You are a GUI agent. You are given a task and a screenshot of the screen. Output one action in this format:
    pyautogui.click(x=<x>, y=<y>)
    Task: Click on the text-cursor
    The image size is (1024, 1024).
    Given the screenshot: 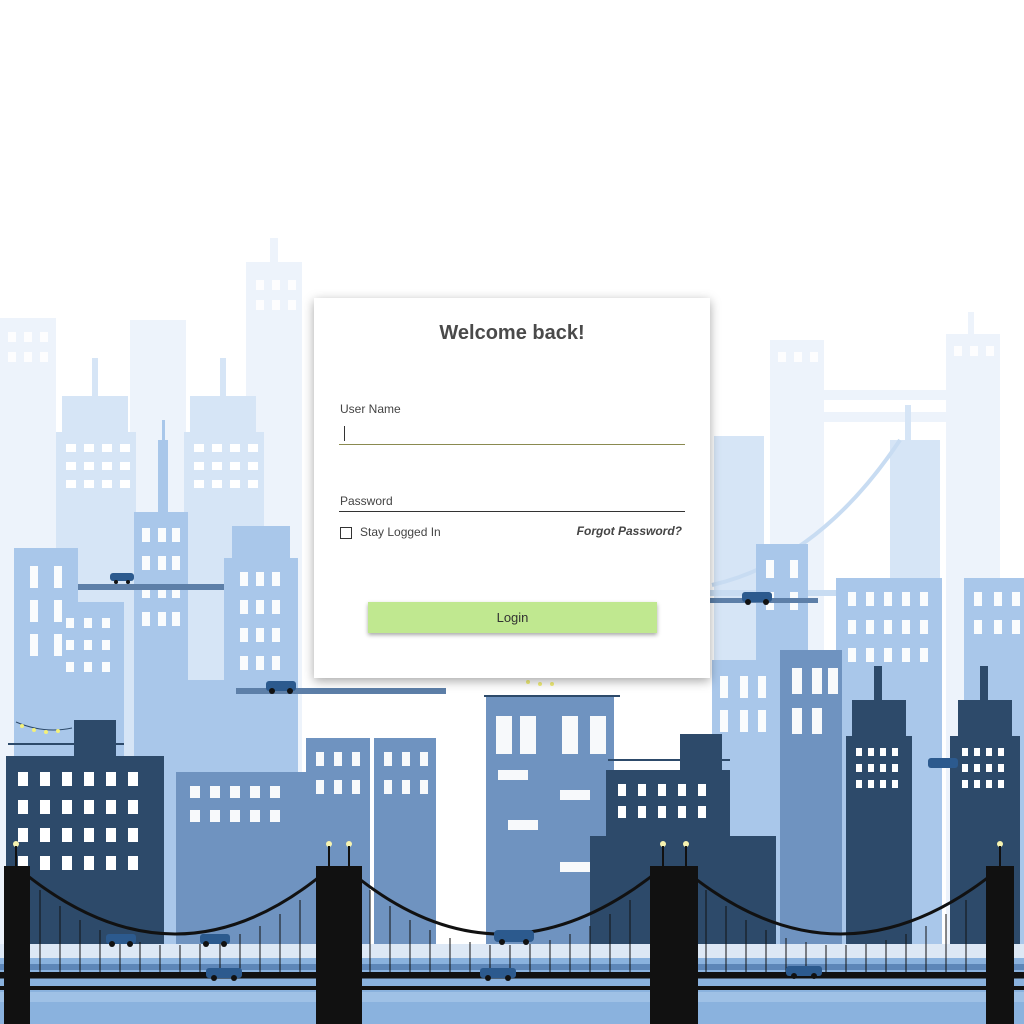 What is the action you would take?
    pyautogui.click(x=344, y=433)
    